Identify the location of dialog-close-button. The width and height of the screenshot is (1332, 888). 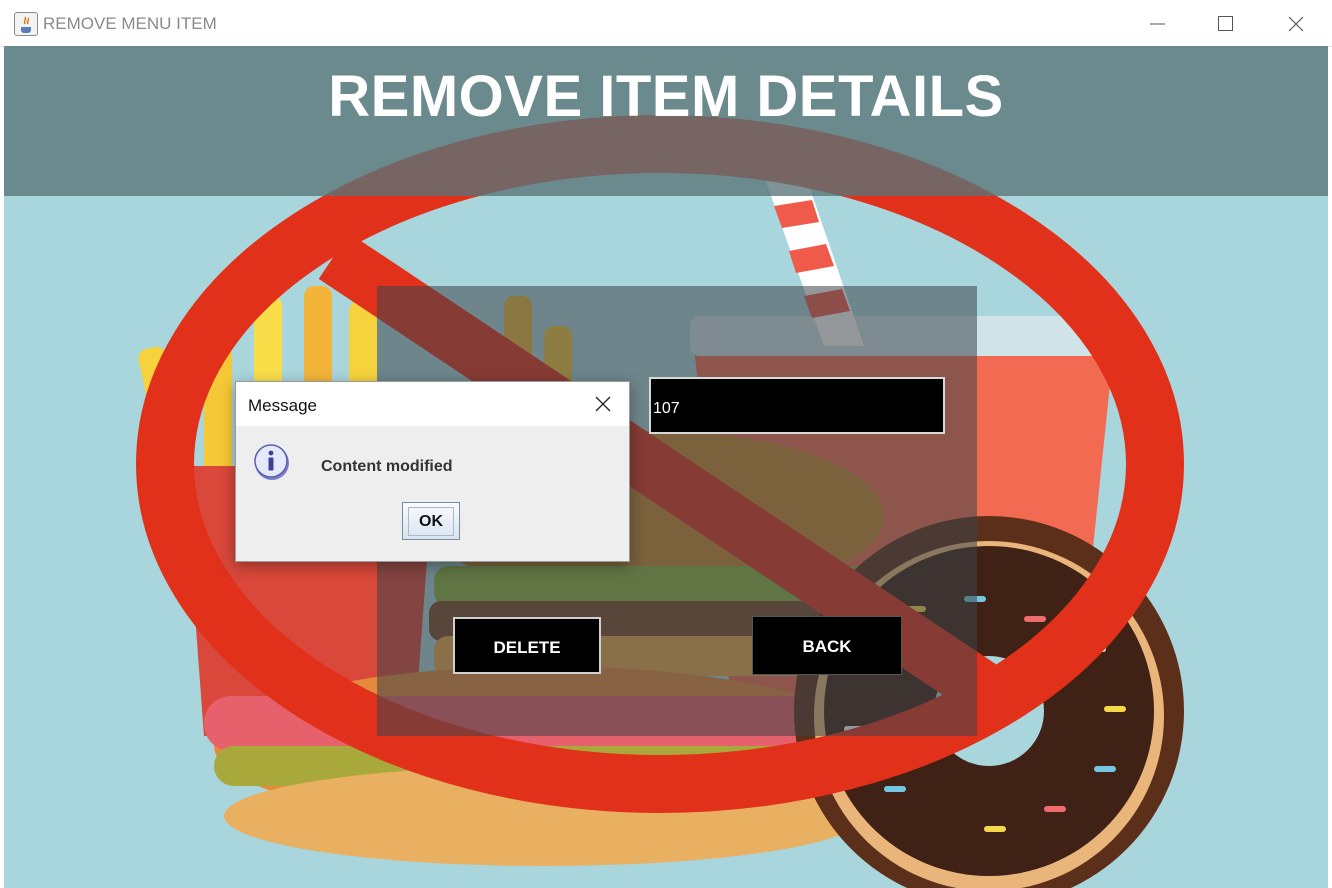
(603, 404).